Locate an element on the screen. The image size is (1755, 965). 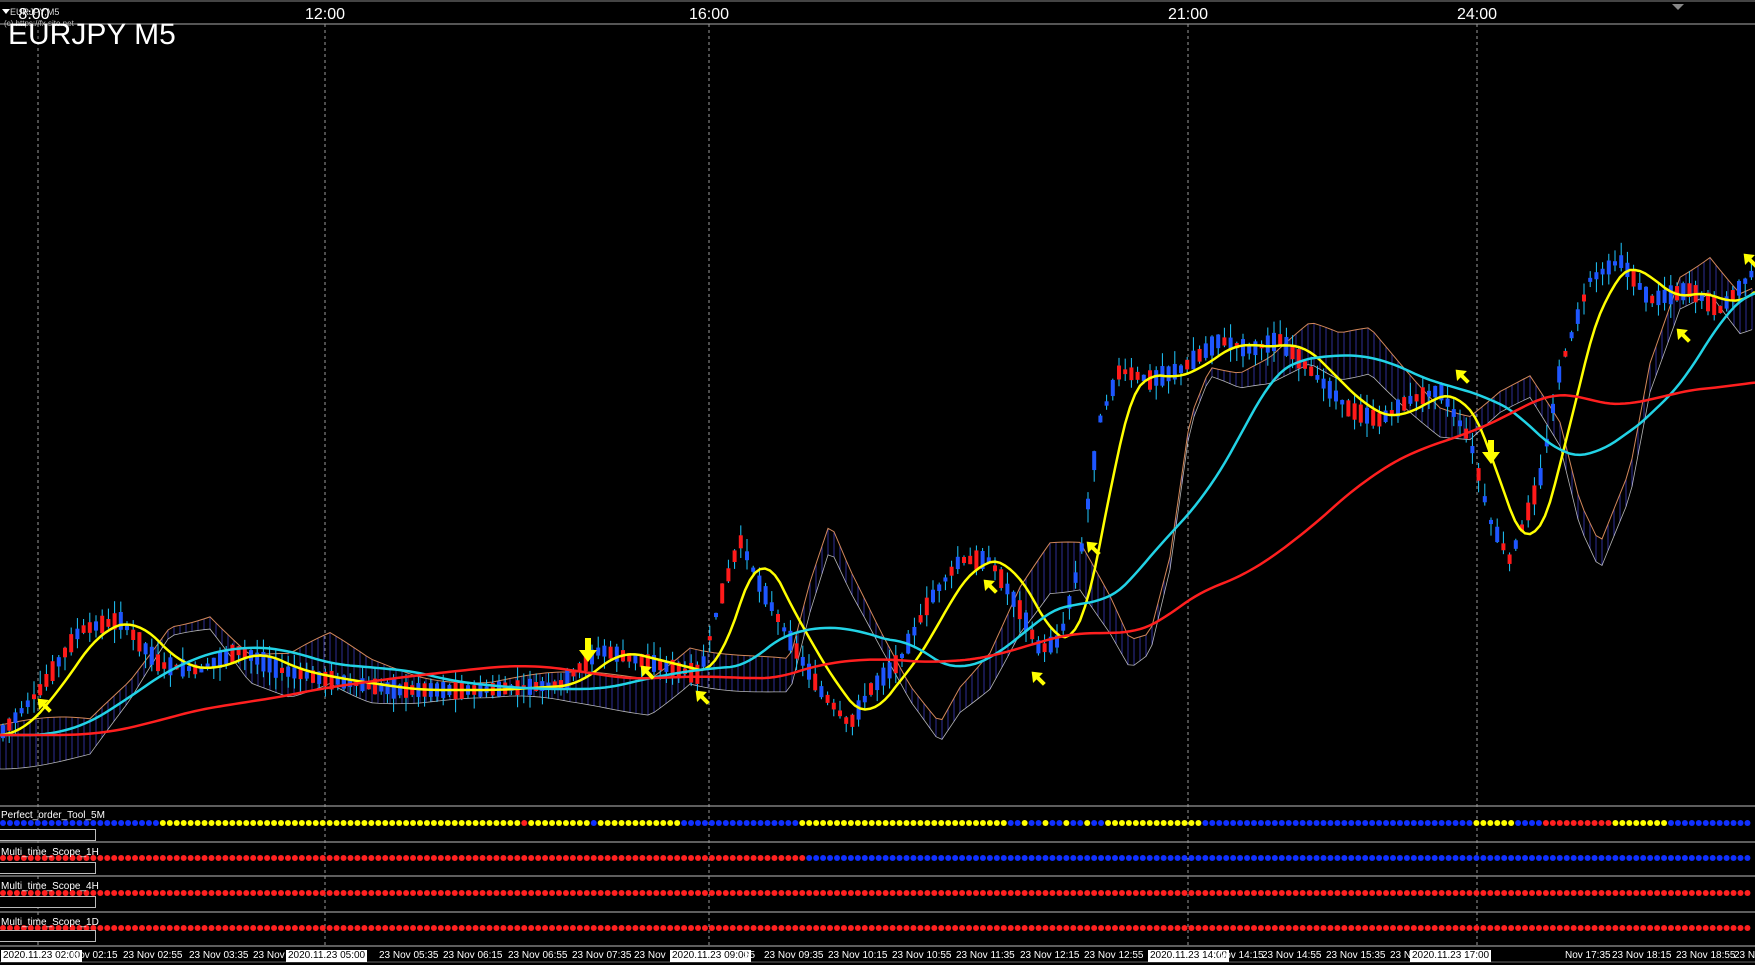
time-axis-label: 23 Nov 18:15 is located at coordinates (1642, 955).